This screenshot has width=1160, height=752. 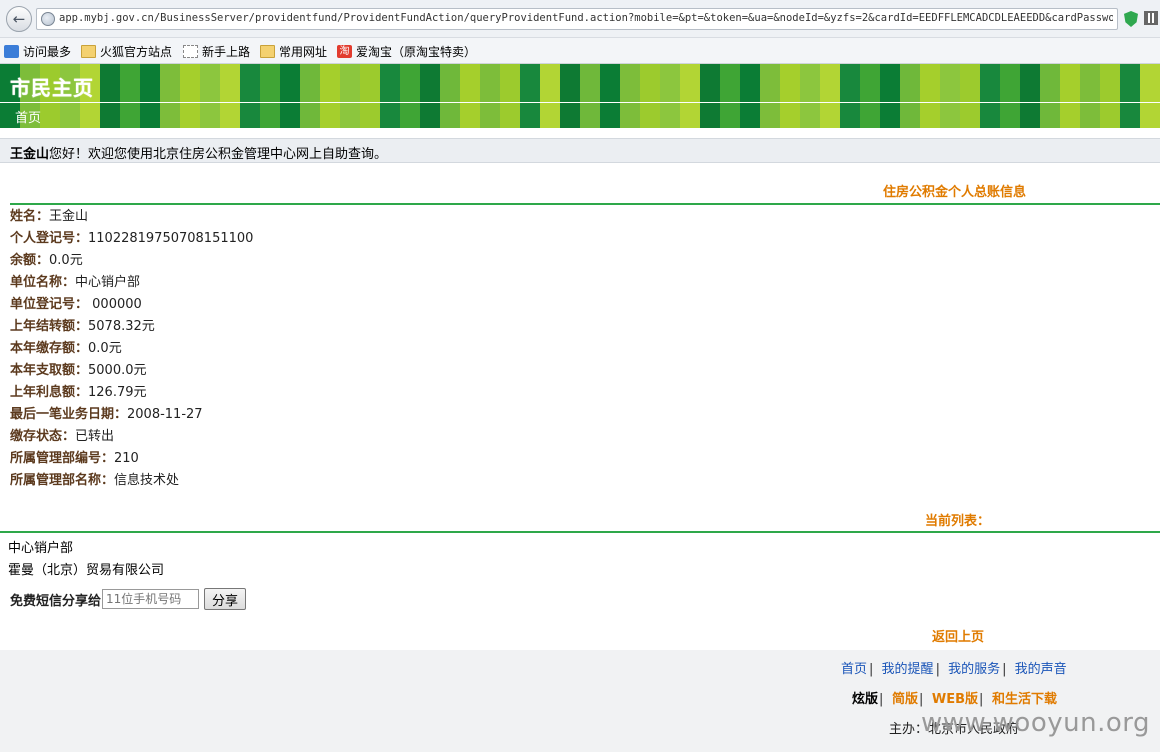 What do you see at coordinates (136, 51) in the screenshot?
I see `bookmark-label: 火狐官方站点` at bounding box center [136, 51].